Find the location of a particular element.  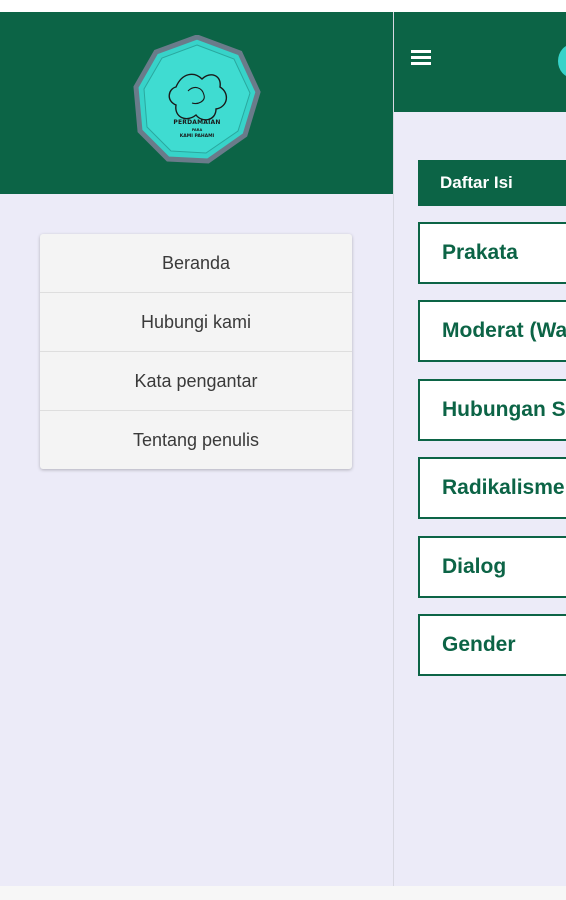

menu-icon is located at coordinates (421, 58).